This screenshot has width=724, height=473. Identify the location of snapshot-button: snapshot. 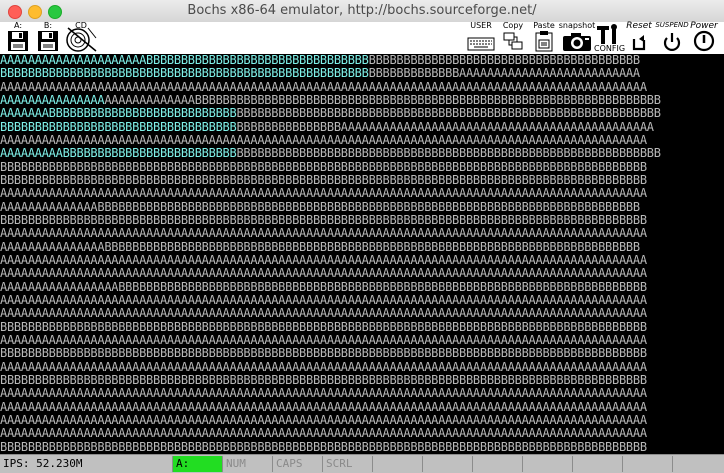
(577, 37).